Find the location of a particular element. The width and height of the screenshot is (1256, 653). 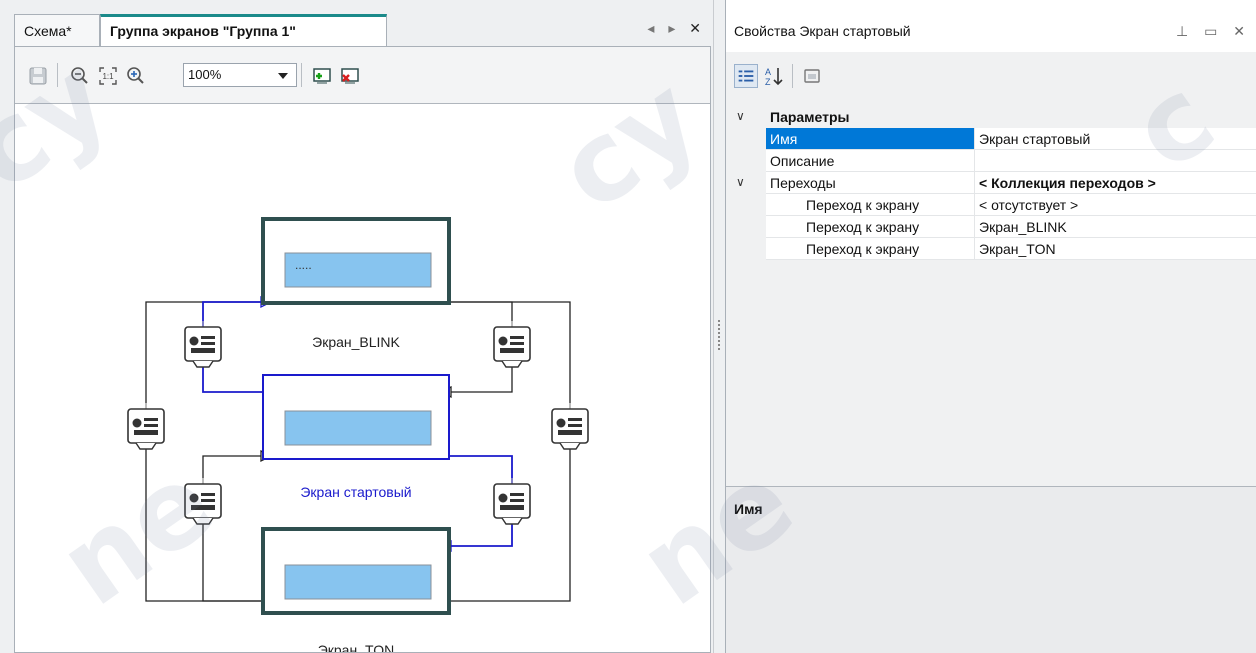

save-icon is located at coordinates (38, 76).